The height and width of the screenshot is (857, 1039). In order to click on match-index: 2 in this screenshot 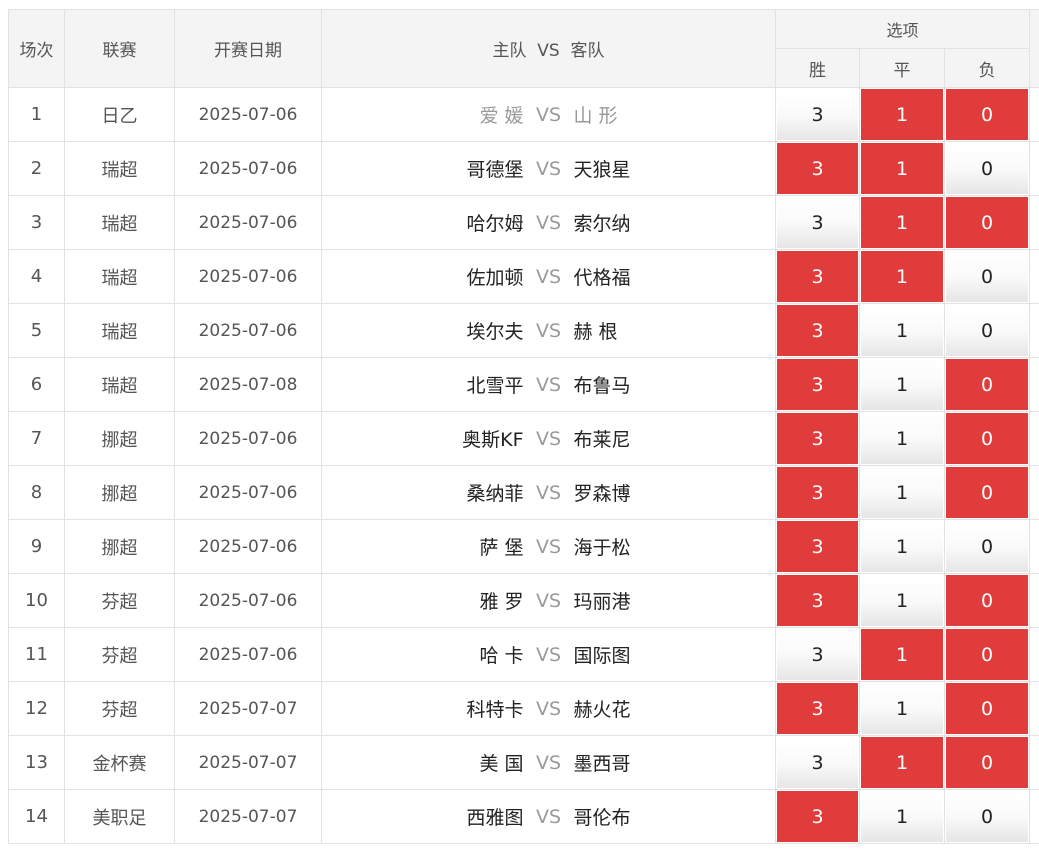, I will do `click(36, 168)`.